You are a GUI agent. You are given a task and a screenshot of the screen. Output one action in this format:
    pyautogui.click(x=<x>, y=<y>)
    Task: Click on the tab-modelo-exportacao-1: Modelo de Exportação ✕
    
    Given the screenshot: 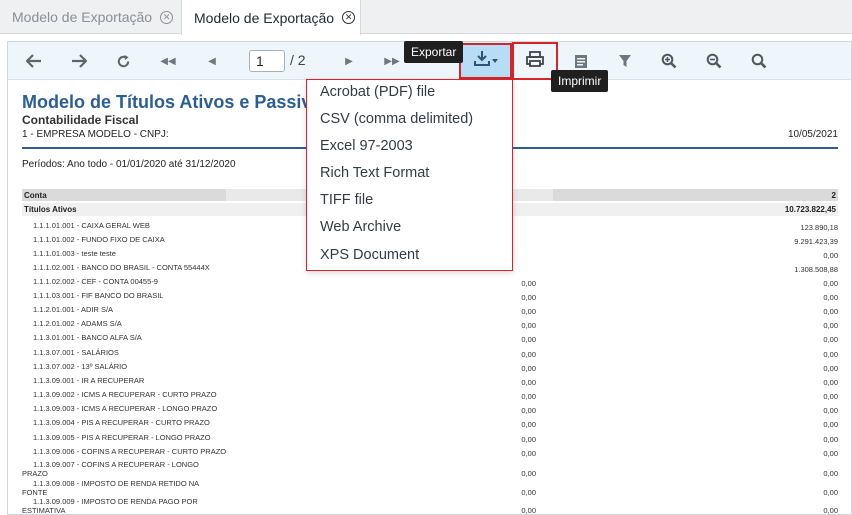 What is the action you would take?
    pyautogui.click(x=89, y=17)
    